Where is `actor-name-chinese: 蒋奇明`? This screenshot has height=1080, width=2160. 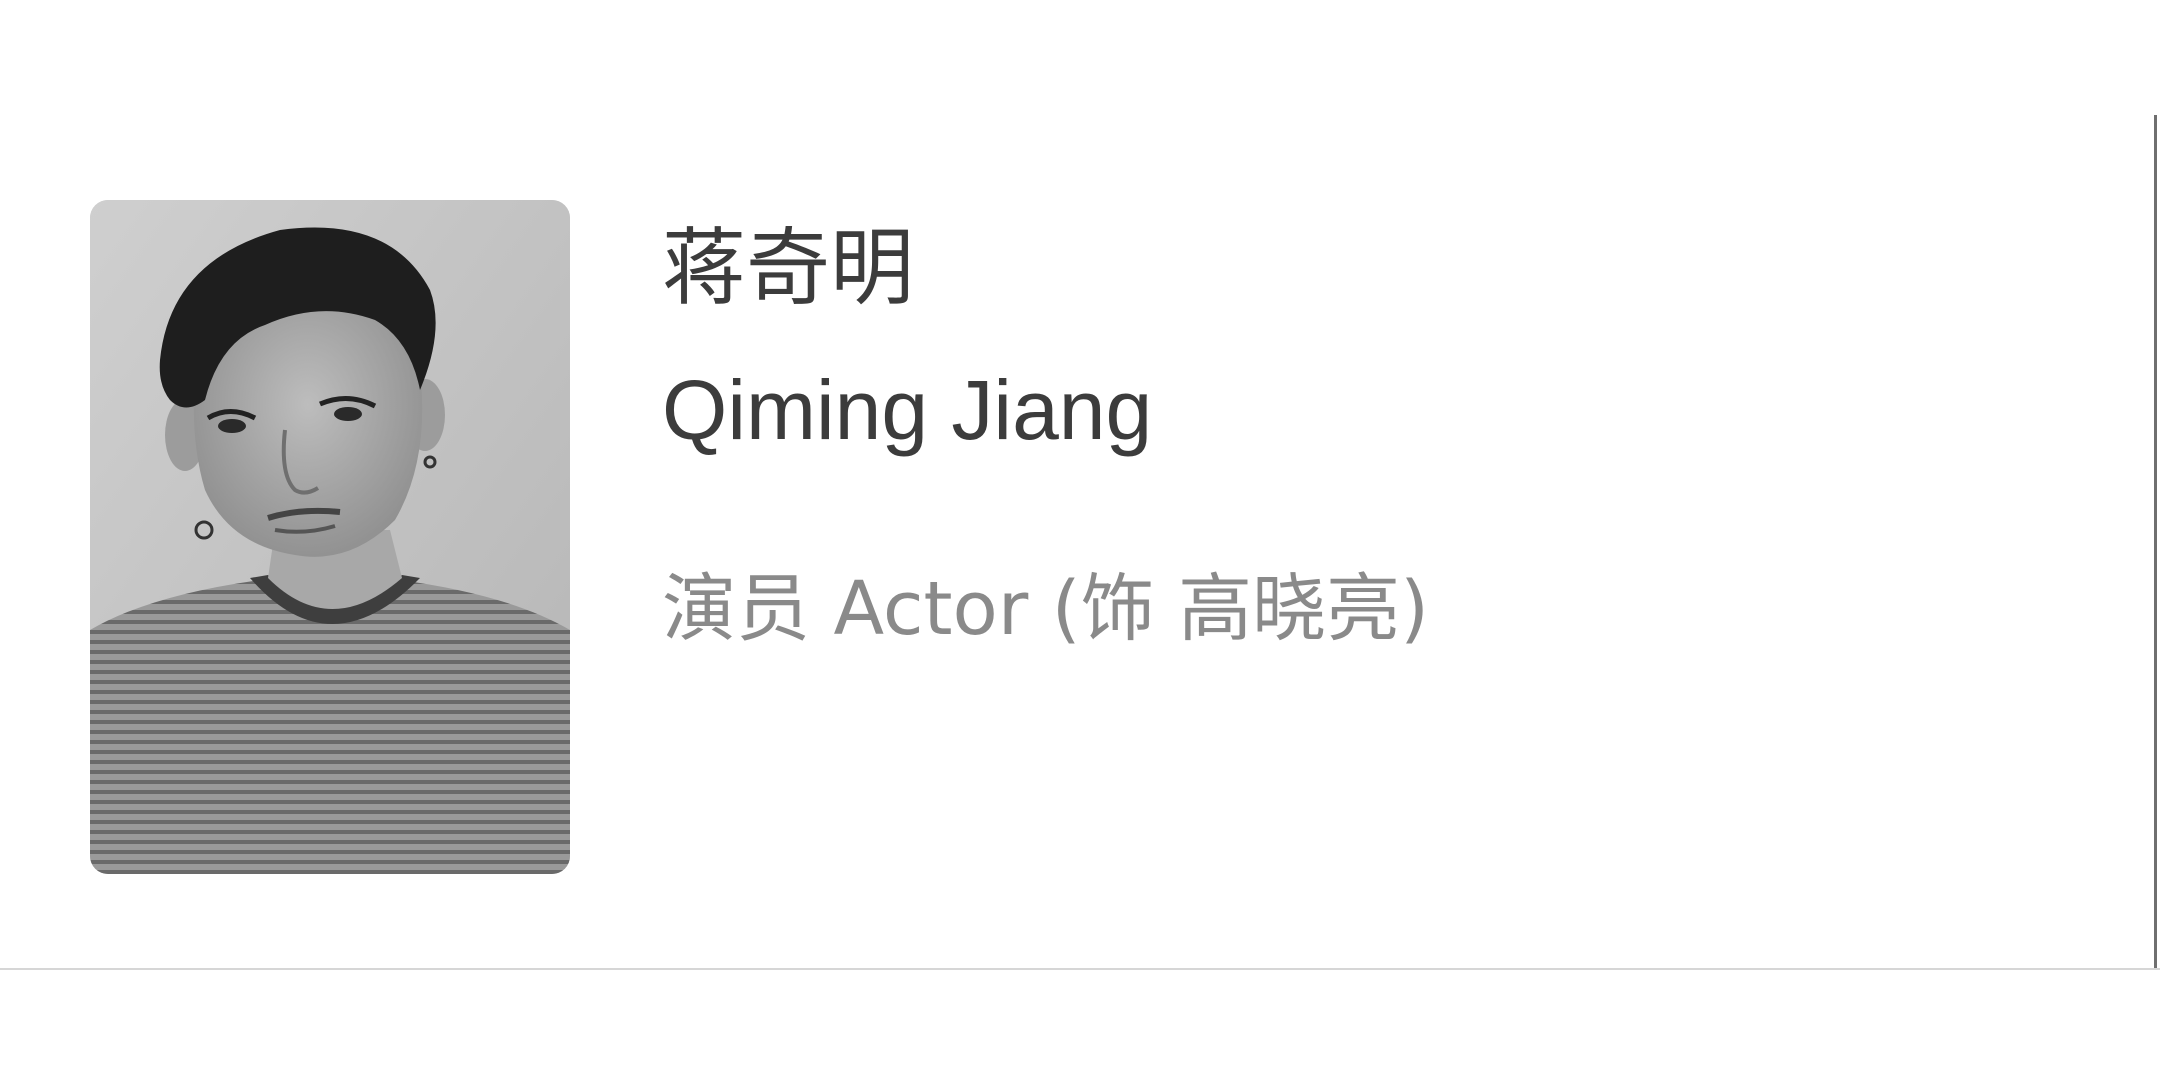 actor-name-chinese: 蒋奇明 is located at coordinates (788, 268).